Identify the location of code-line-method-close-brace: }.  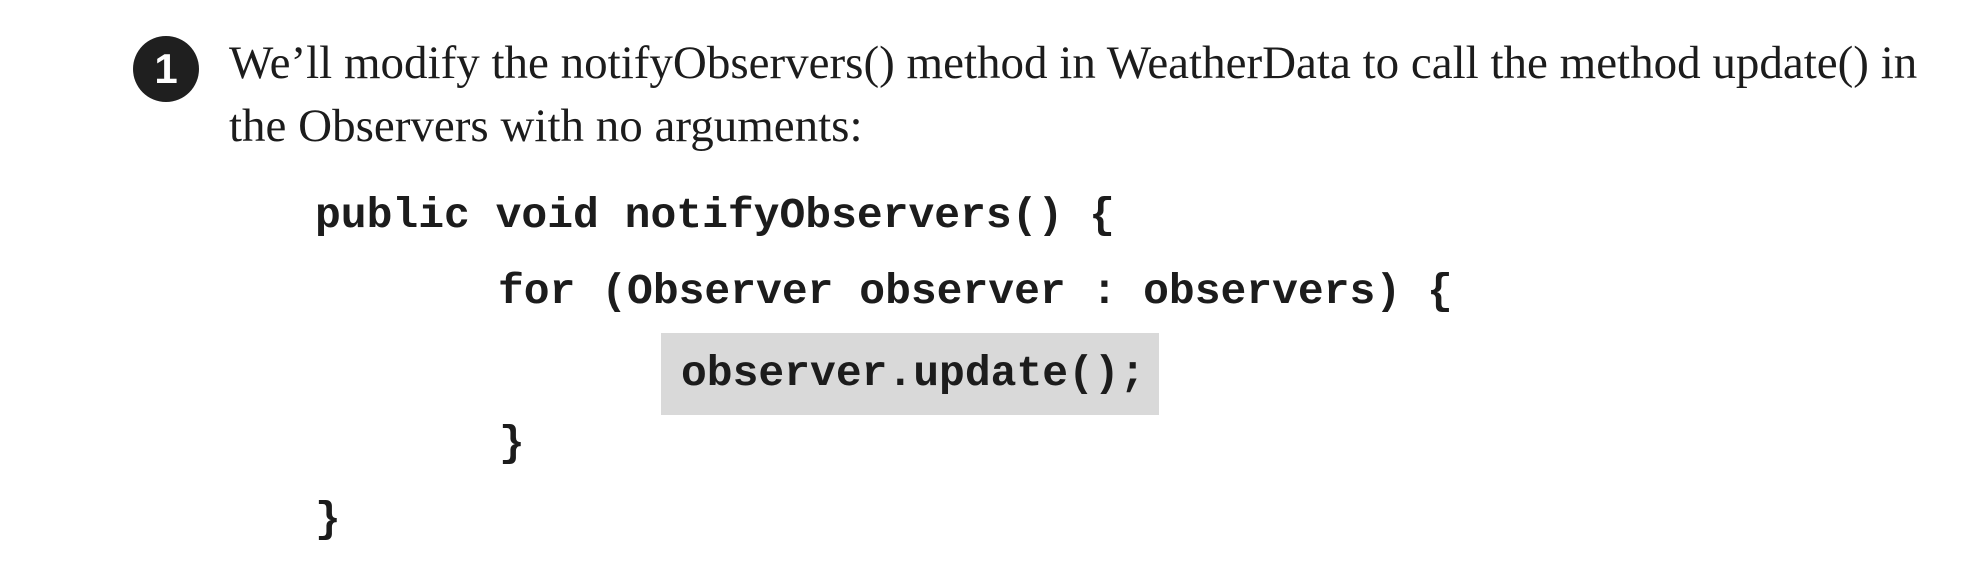
(328, 519).